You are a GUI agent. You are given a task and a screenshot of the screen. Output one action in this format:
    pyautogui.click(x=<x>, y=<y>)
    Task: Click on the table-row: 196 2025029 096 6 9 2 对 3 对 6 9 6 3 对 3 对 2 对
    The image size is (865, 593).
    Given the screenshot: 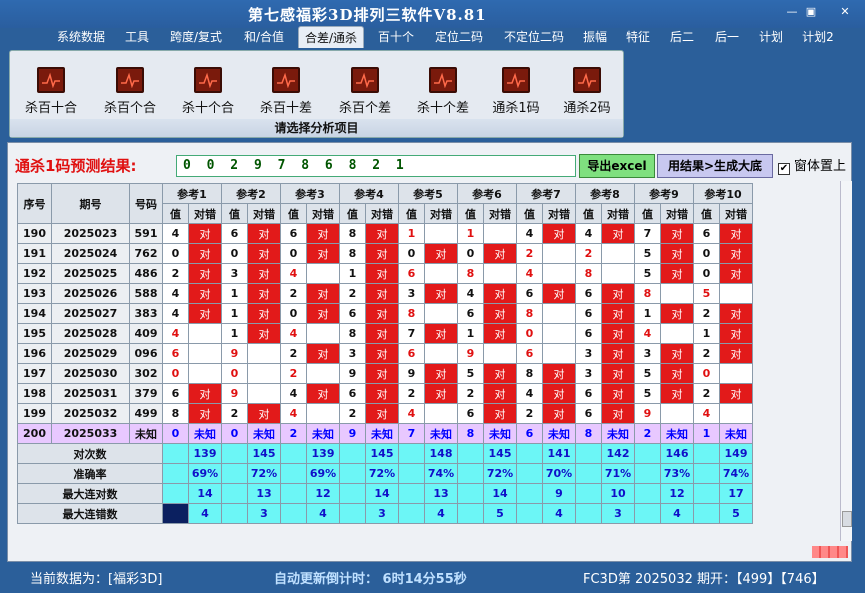 What is the action you would take?
    pyautogui.click(x=385, y=353)
    